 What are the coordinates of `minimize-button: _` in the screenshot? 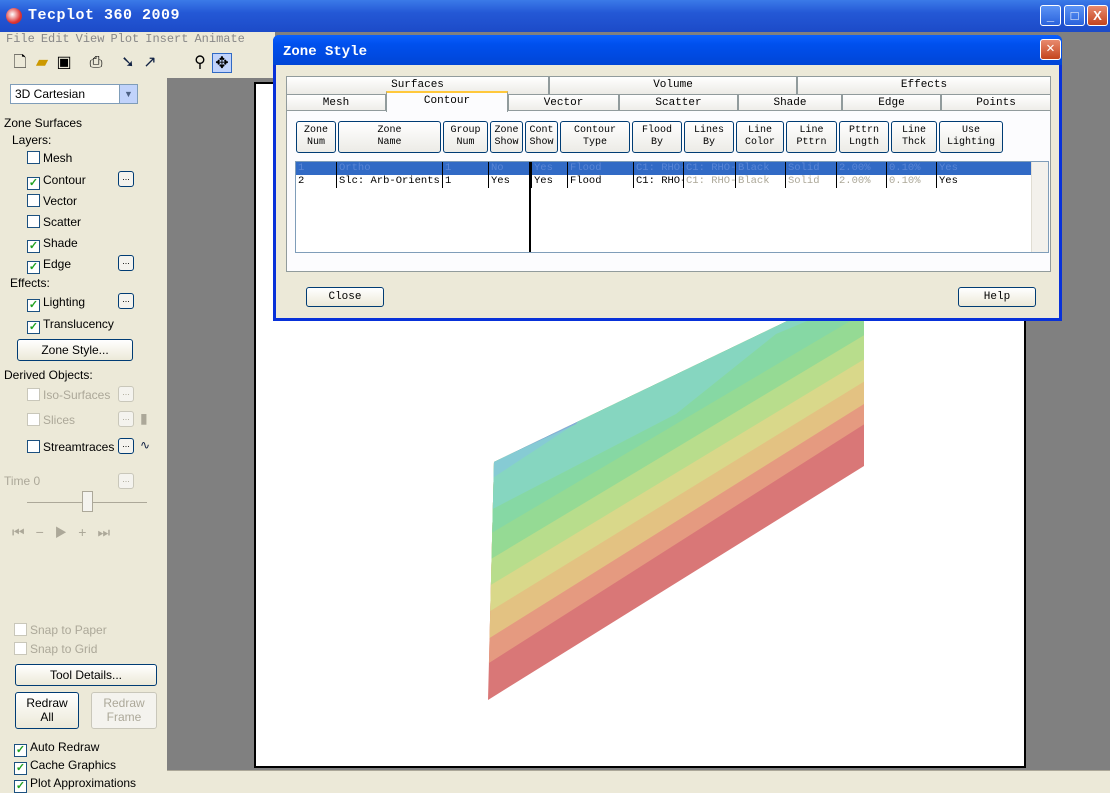 It's located at (1050, 15).